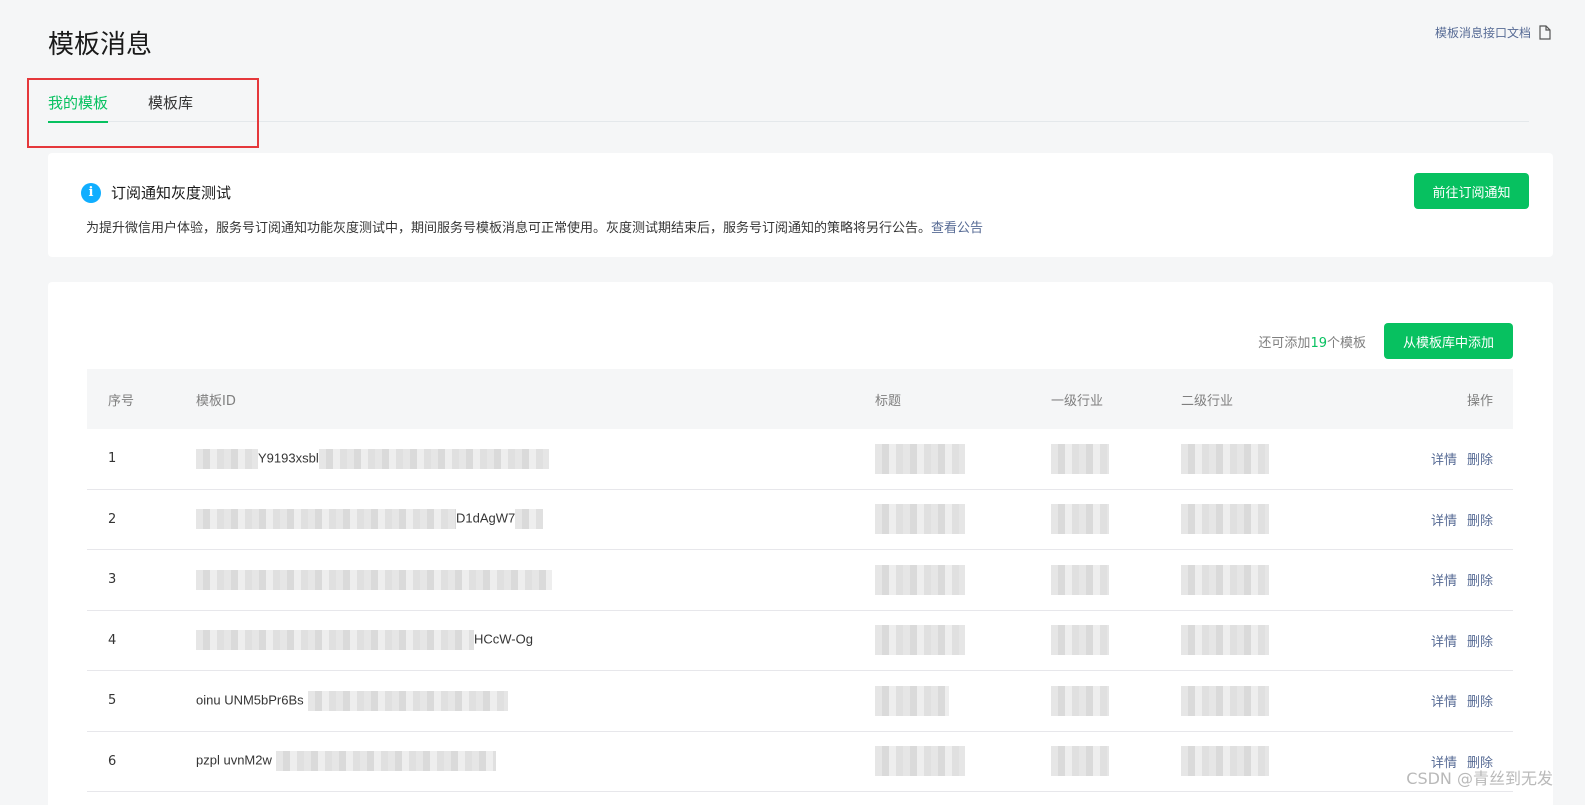 The height and width of the screenshot is (805, 1585). What do you see at coordinates (1471, 191) in the screenshot?
I see `go-subscribe-button: 前往订阅通知` at bounding box center [1471, 191].